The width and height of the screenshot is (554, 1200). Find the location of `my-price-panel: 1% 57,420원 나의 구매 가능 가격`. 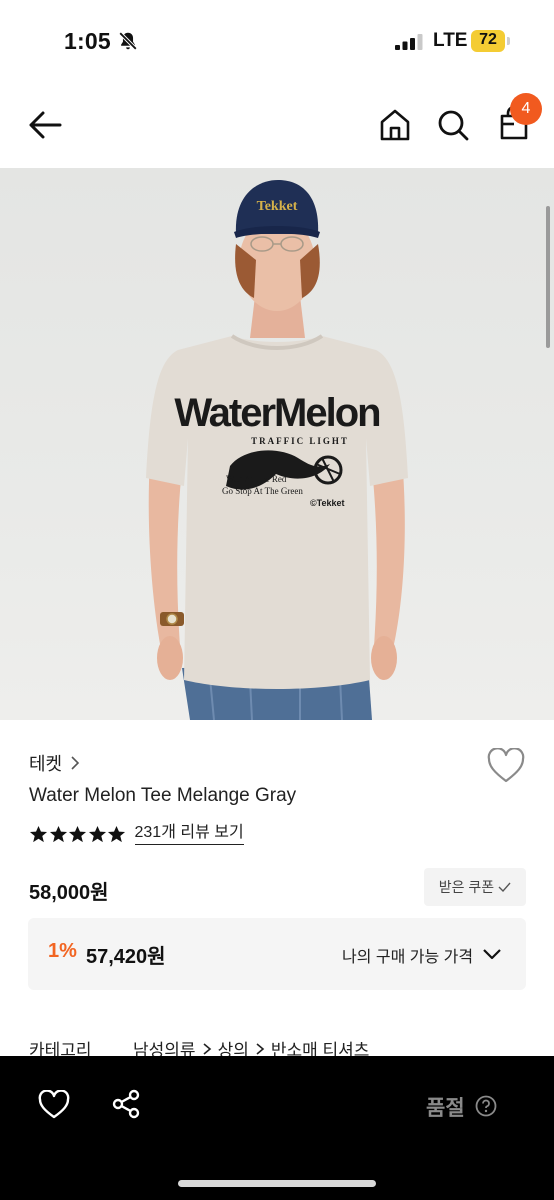

my-price-panel: 1% 57,420원 나의 구매 가능 가격 is located at coordinates (277, 954).